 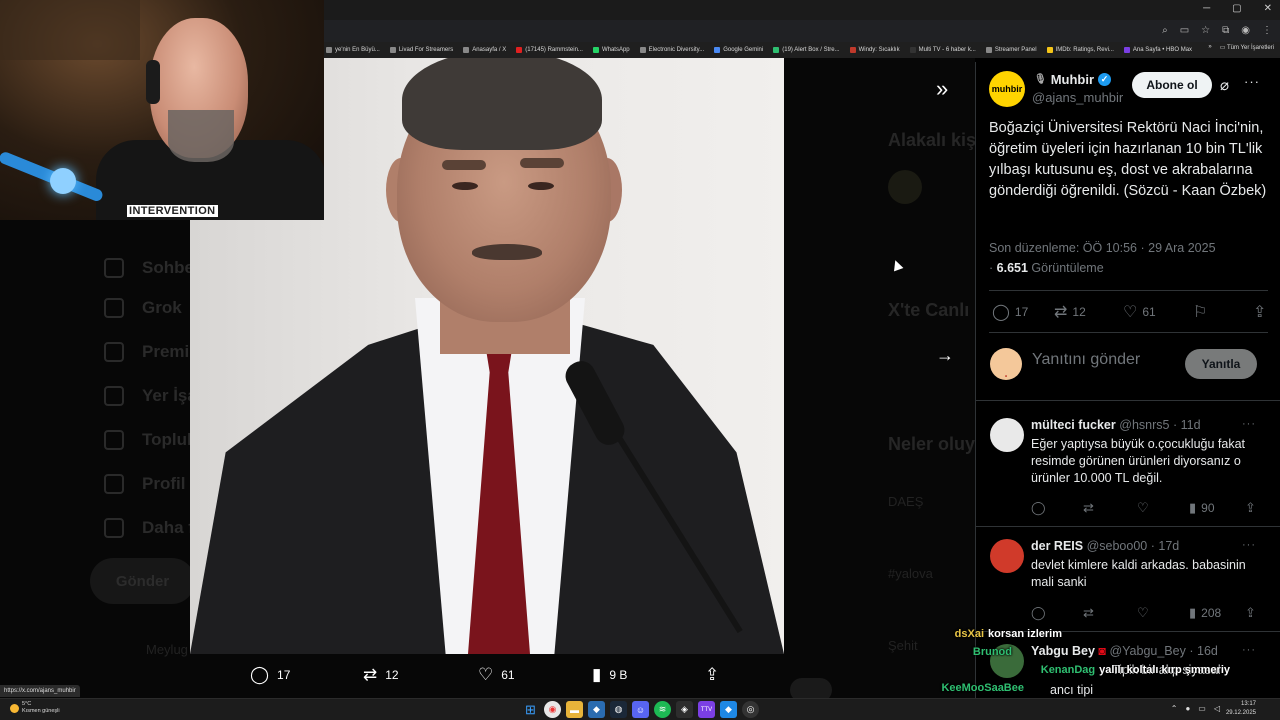 I want to click on address-bar: ⌕ ▭ ☆ ⧉ ◉ ⋮, so click(x=802, y=31).